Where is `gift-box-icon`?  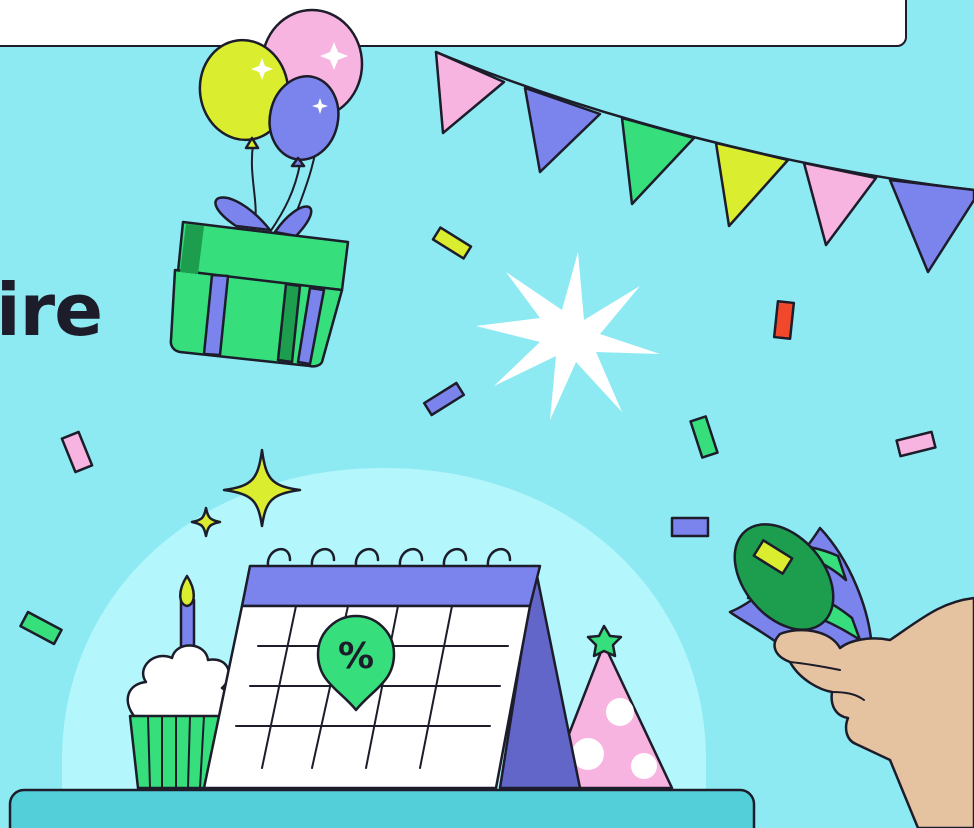
gift-box-icon is located at coordinates (259, 282).